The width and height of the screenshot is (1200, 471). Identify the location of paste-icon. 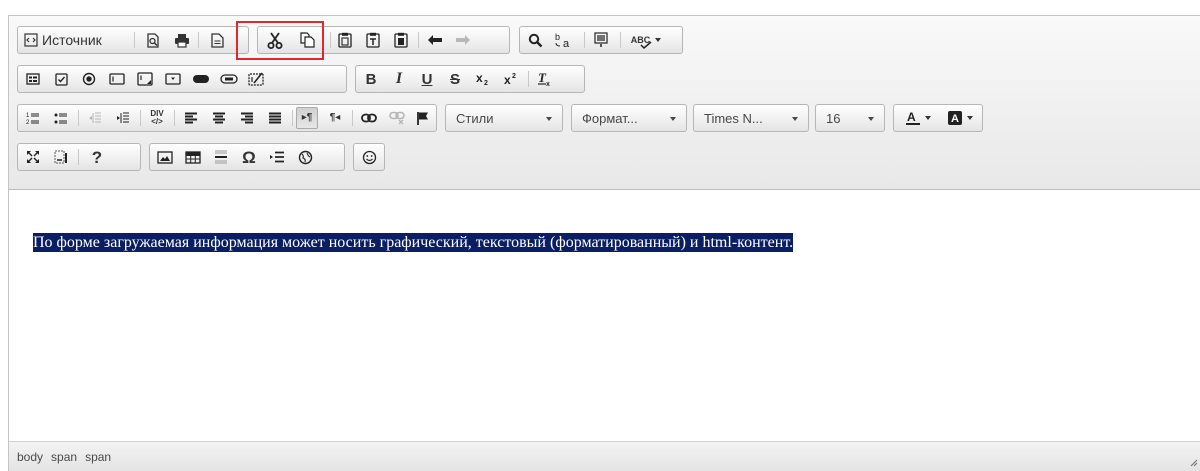
(345, 40).